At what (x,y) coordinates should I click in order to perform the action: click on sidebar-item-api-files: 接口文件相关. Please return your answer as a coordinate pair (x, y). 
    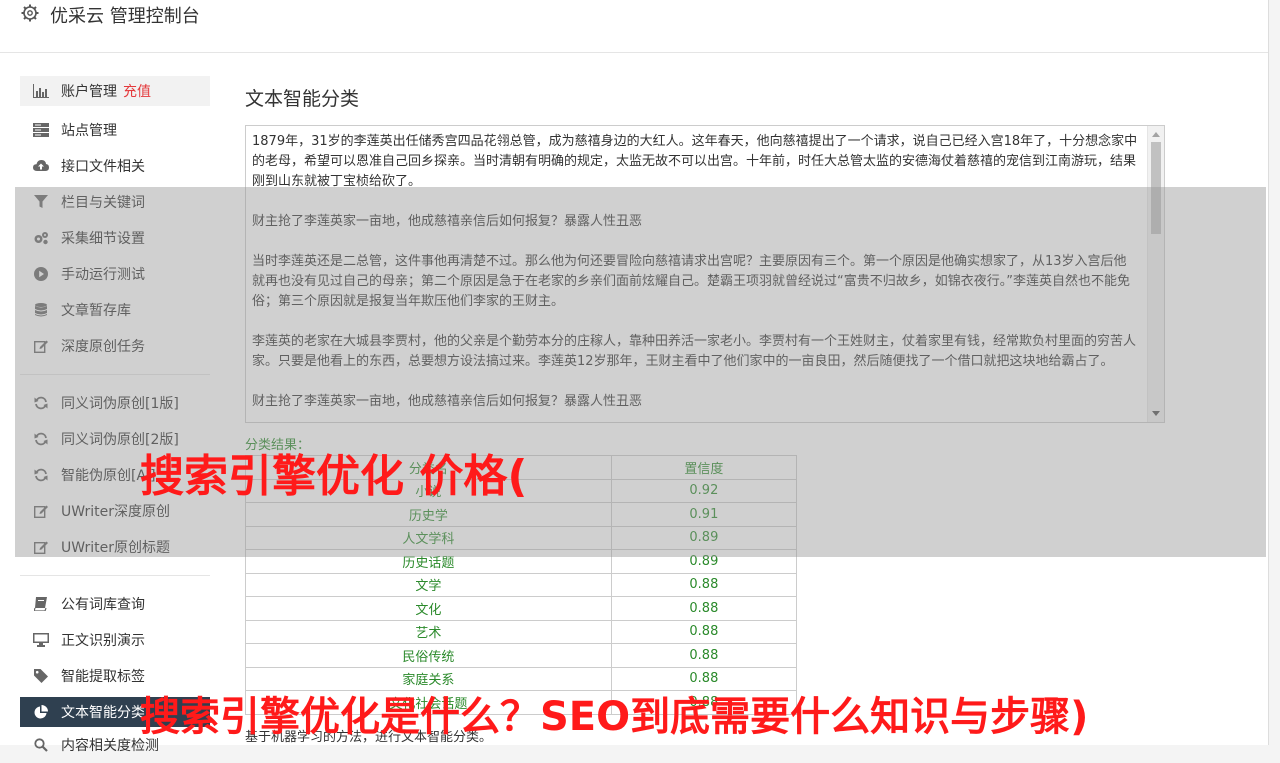
    Looking at the image, I should click on (115, 166).